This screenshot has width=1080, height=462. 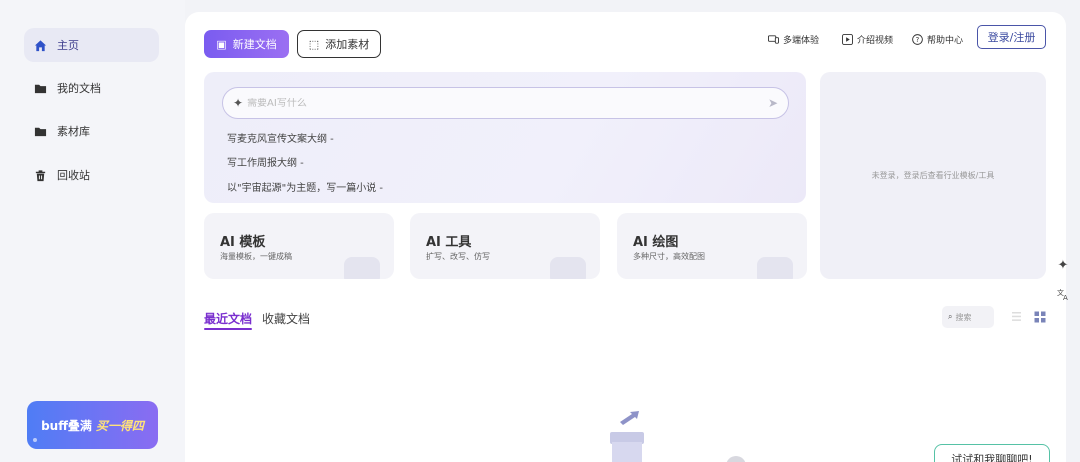 What do you see at coordinates (286, 318) in the screenshot?
I see `tab-favorite-docs: 收藏文档` at bounding box center [286, 318].